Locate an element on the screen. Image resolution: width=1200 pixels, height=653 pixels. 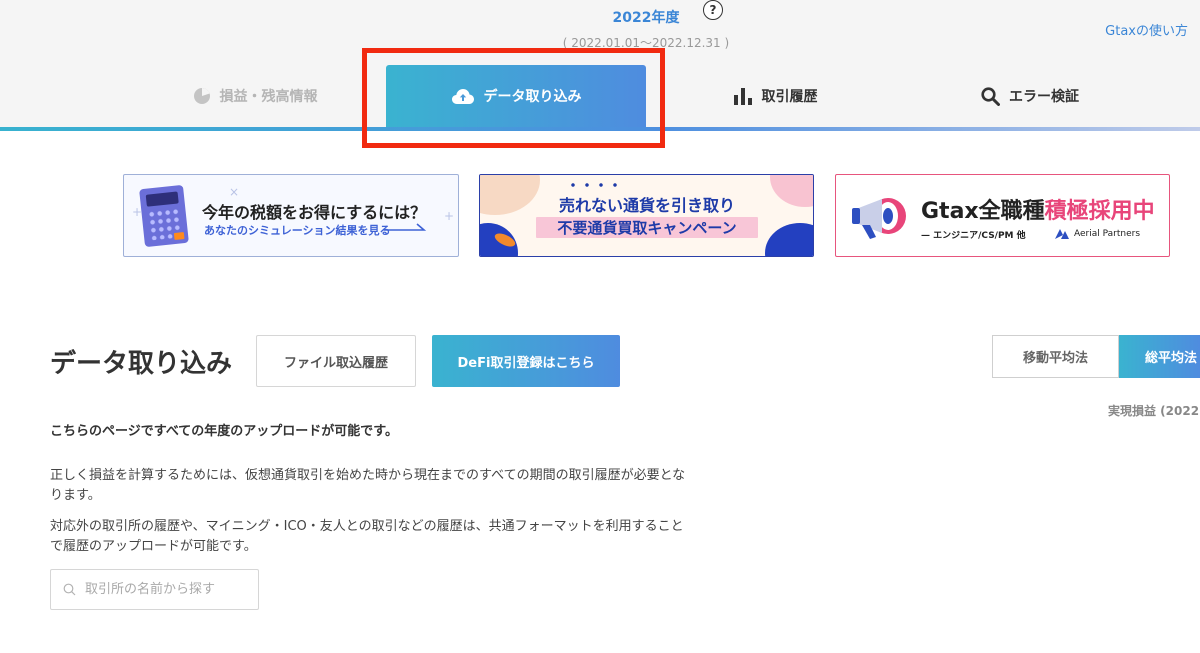
file-import-history-button: ファイル取込履歴 is located at coordinates (336, 361).